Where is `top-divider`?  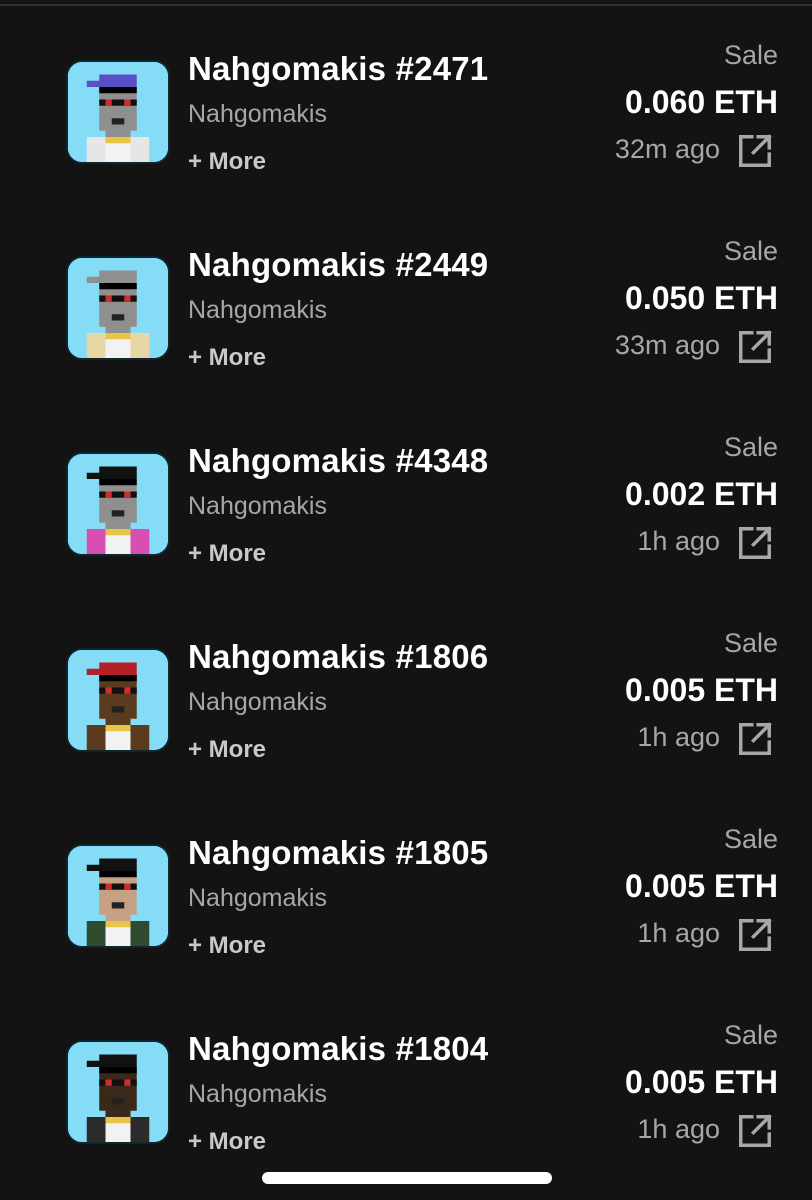
top-divider is located at coordinates (406, 3).